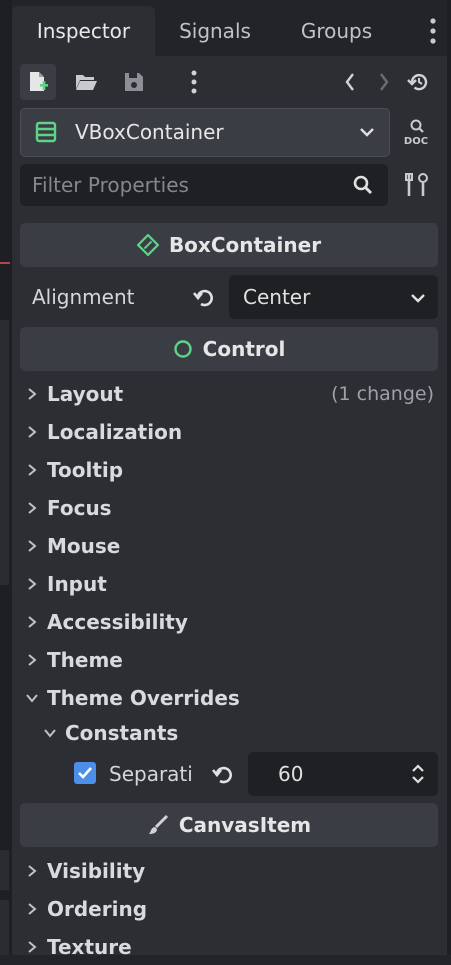 This screenshot has height=965, width=451. I want to click on doc-label: DOC, so click(416, 141).